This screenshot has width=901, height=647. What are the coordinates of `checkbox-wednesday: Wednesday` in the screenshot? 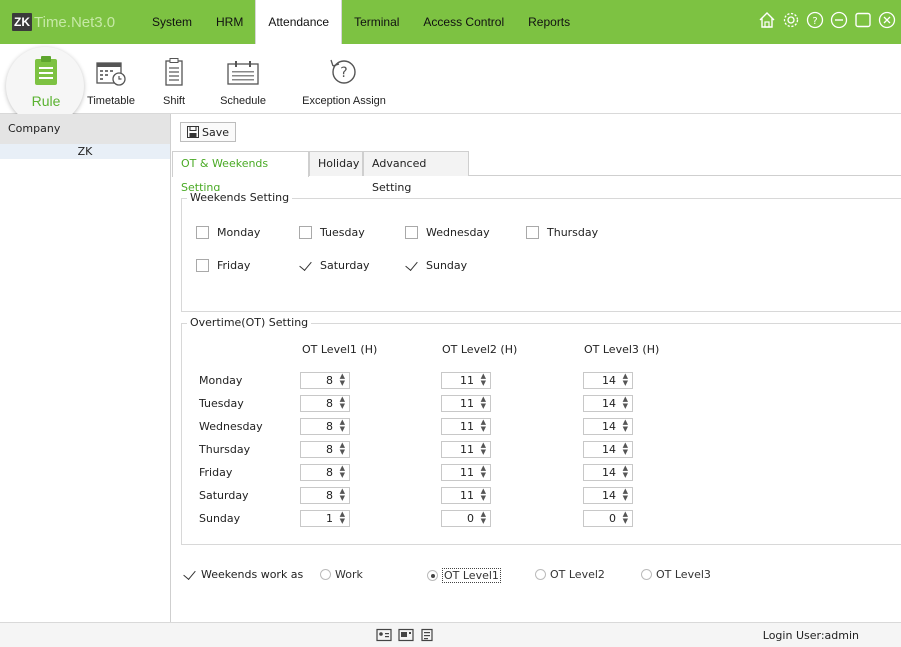 It's located at (447, 232).